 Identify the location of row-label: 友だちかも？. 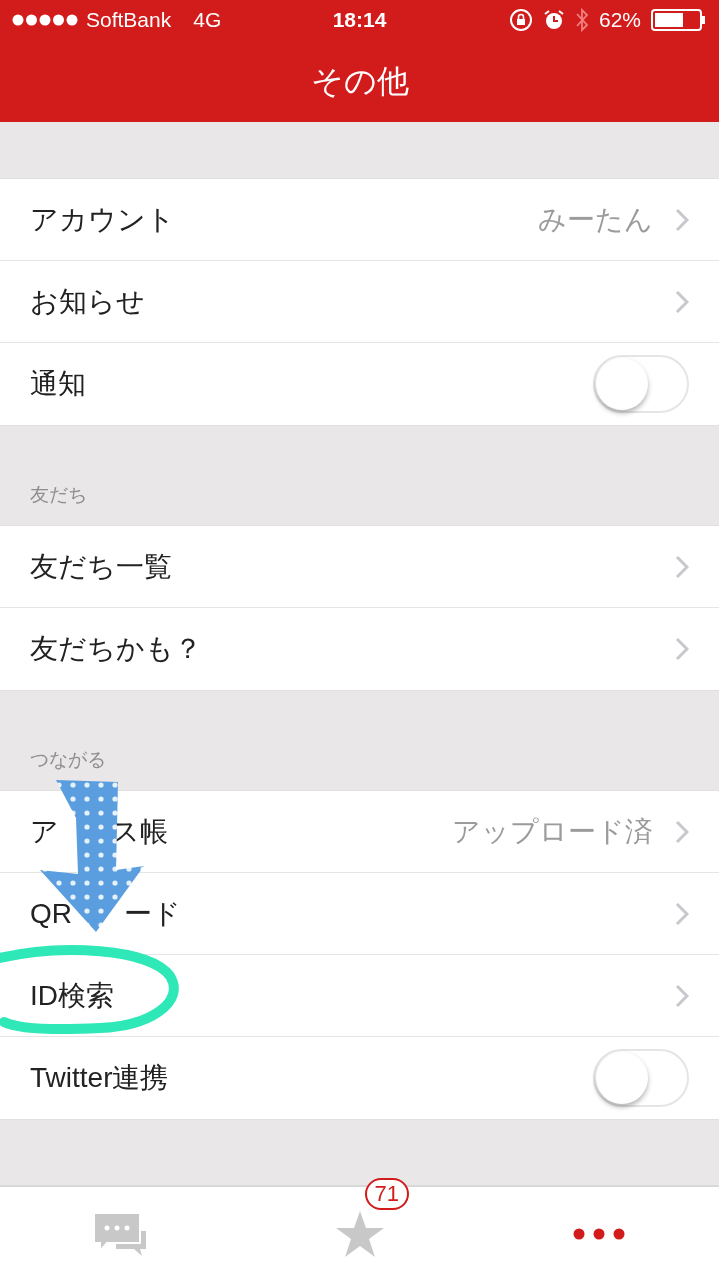
(116, 649).